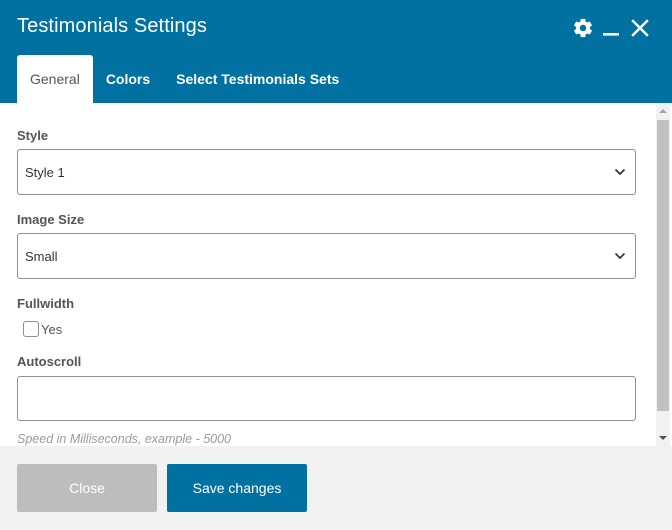 This screenshot has width=672, height=530. What do you see at coordinates (112, 26) in the screenshot?
I see `dialog-title: Testimonials Settings` at bounding box center [112, 26].